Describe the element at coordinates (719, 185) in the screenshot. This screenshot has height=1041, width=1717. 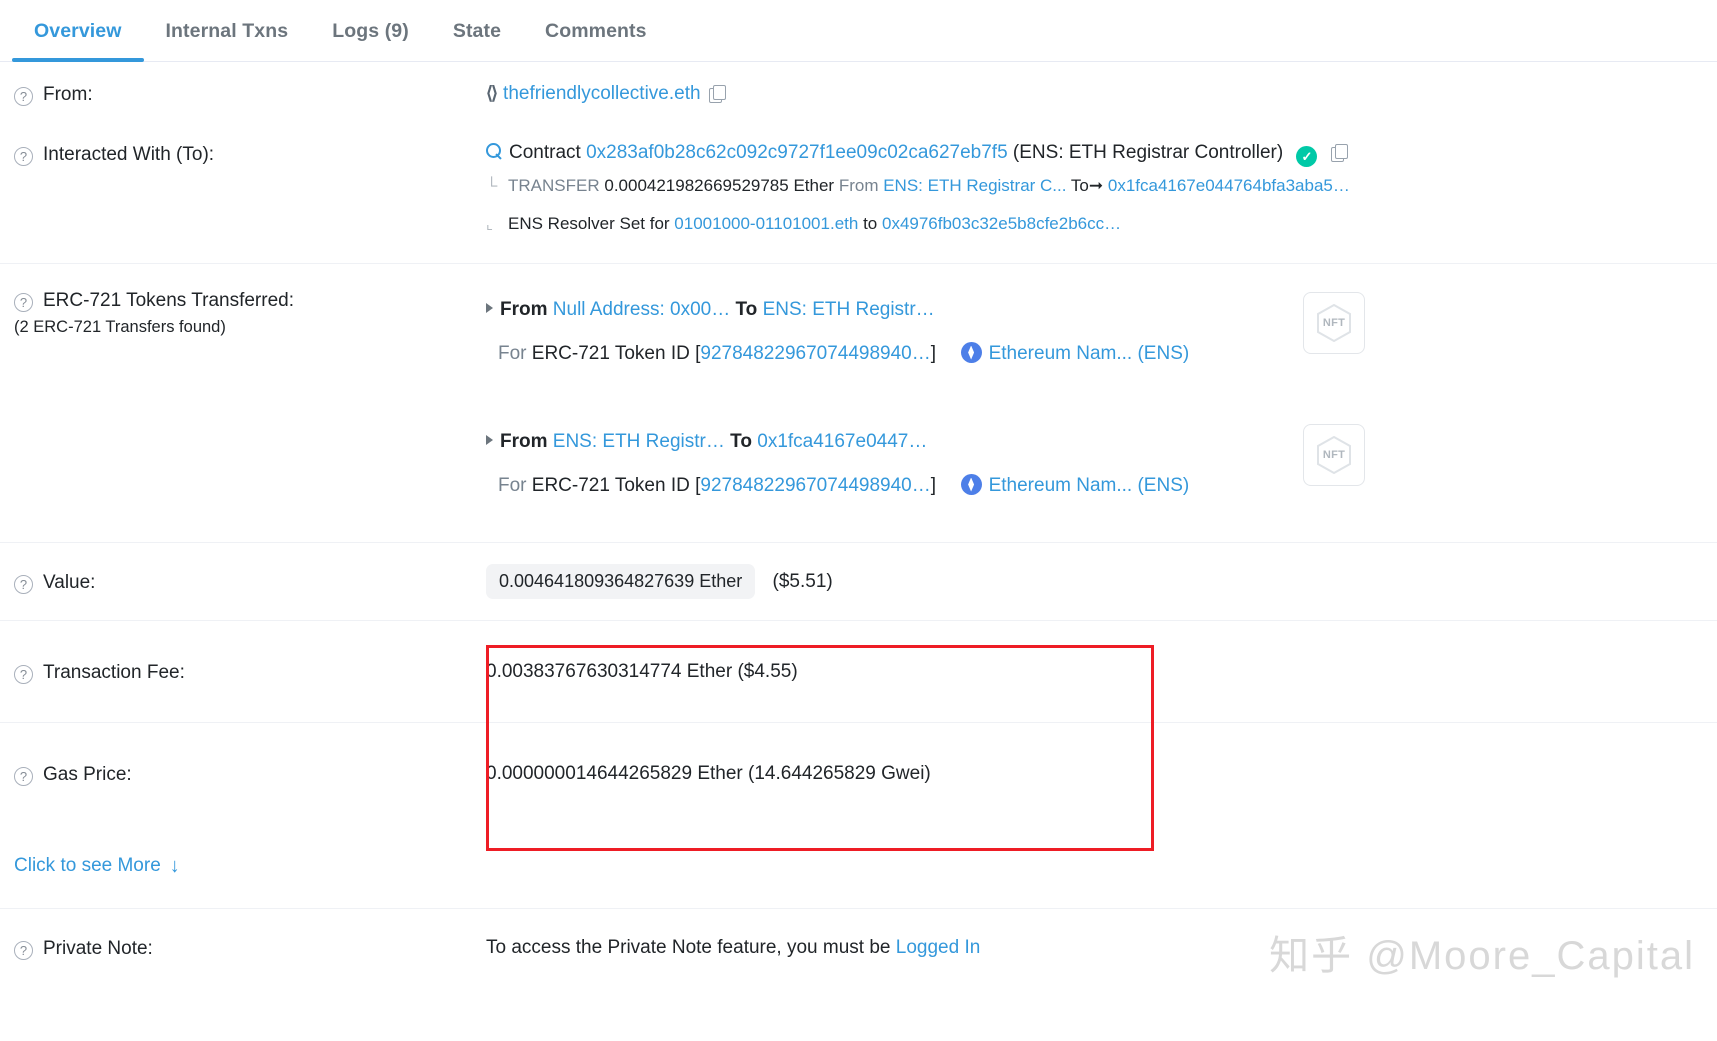
I see `transfer-amount: 0.000421982669529785 Ether` at that location.